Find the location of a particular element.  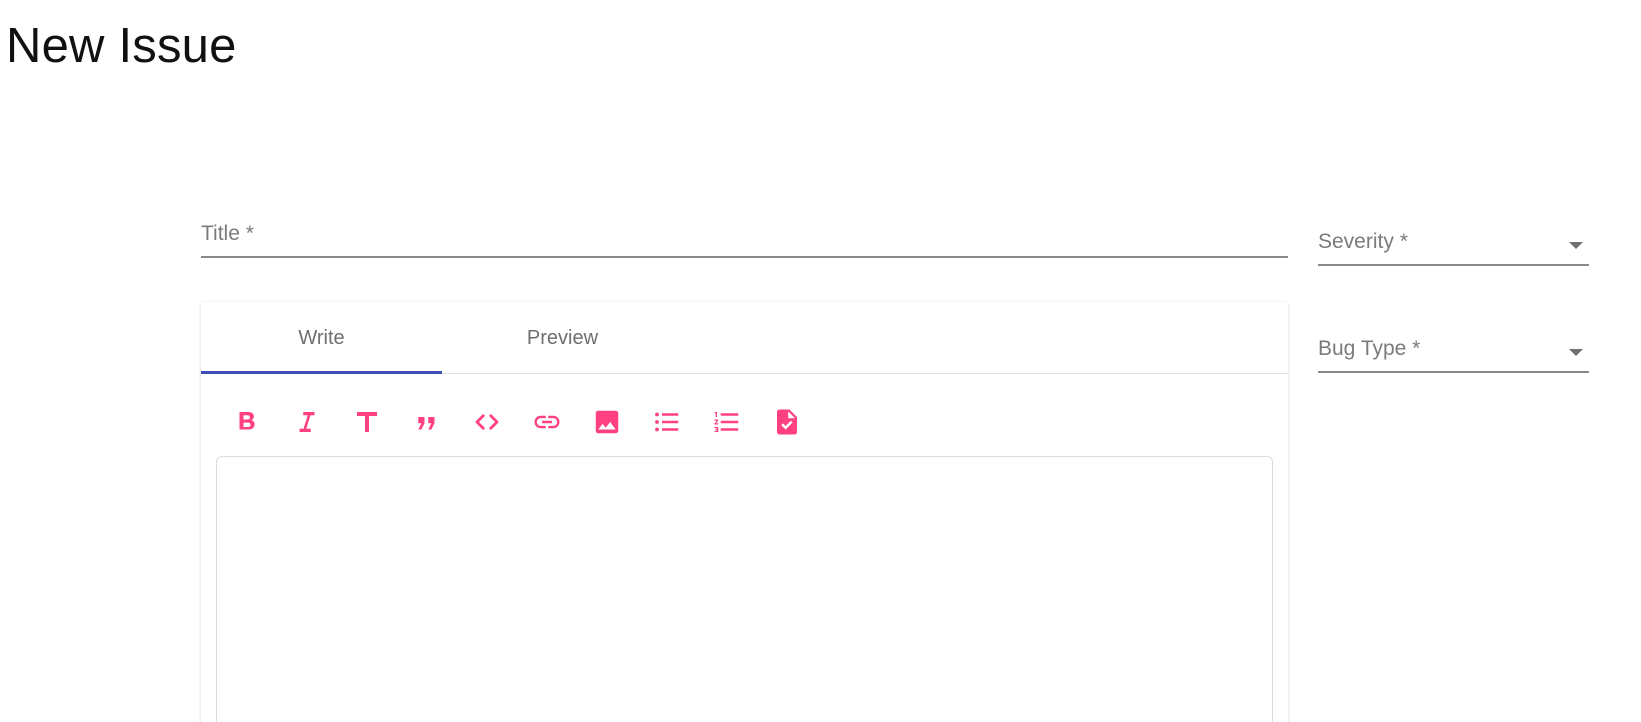

code-button is located at coordinates (487, 422).